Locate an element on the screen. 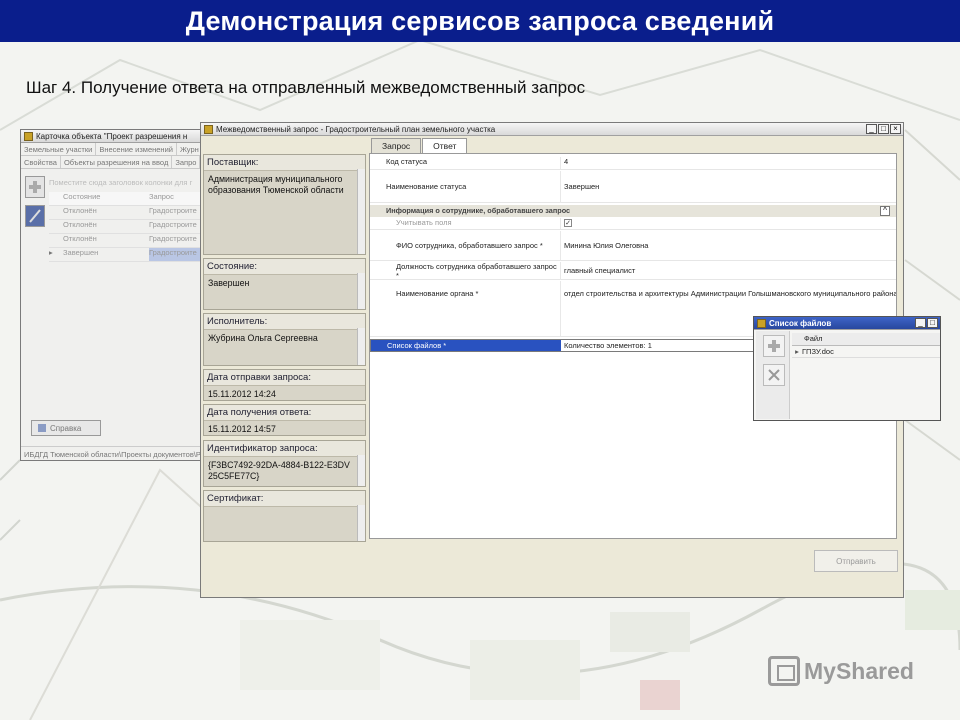 Image resolution: width=960 pixels, height=720 pixels. watermark-logo-icon is located at coordinates (784, 671).